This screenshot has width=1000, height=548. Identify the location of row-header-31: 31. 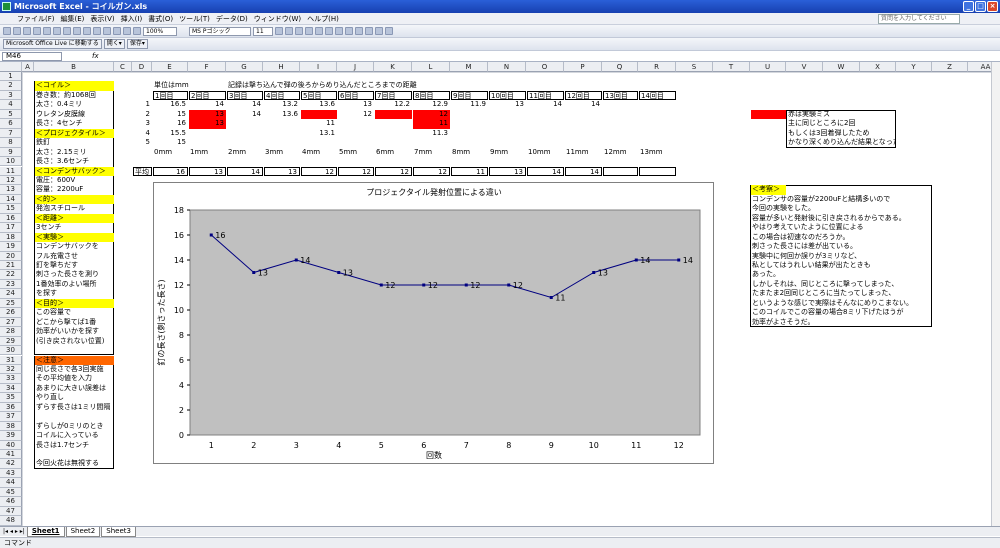
(11, 360).